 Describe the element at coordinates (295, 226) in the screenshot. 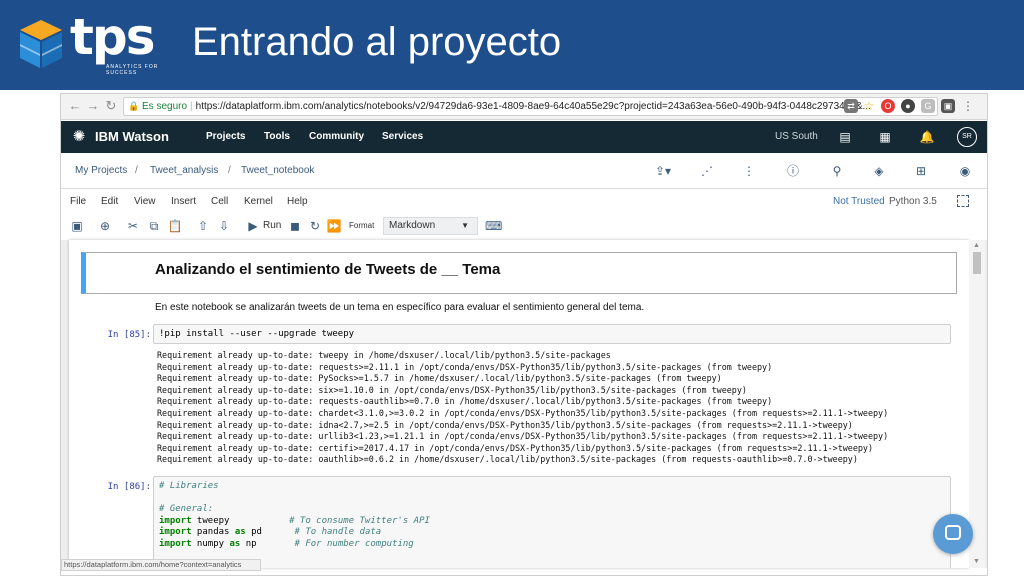

I see `stop-icon: ◼` at that location.